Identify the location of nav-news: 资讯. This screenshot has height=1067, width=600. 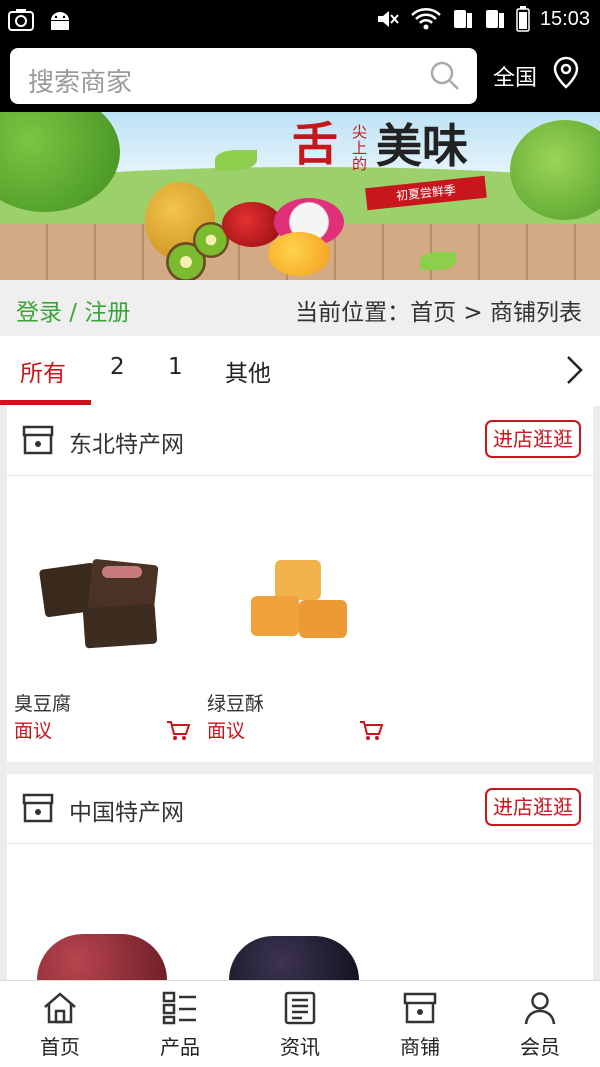
(300, 1024).